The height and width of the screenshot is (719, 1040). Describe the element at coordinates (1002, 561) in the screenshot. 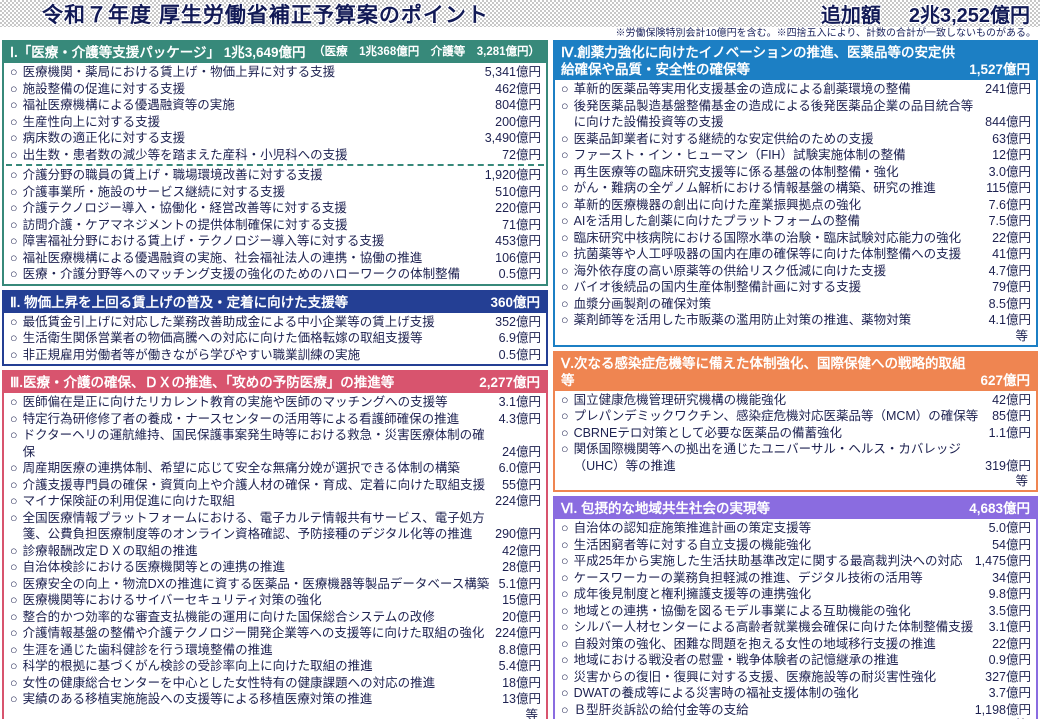

I see `item-amount: 1,475億円` at that location.